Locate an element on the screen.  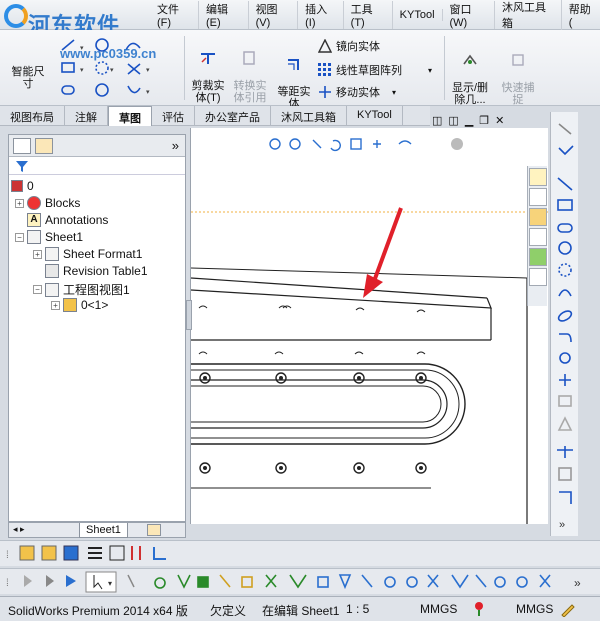
slot-inner is located at coordinates (319, 404).